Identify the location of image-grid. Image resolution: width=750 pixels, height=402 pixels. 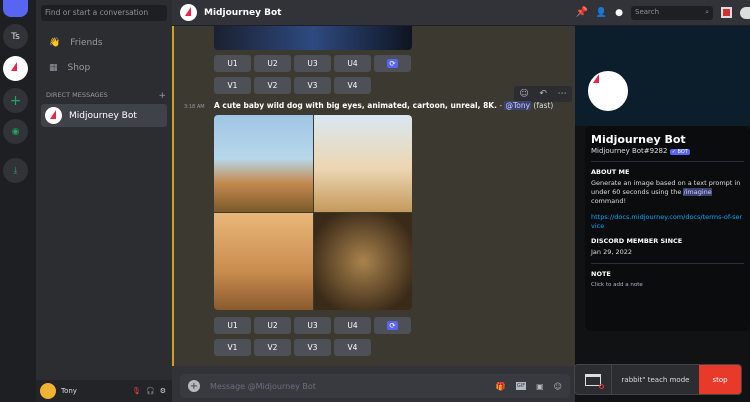
(313, 212).